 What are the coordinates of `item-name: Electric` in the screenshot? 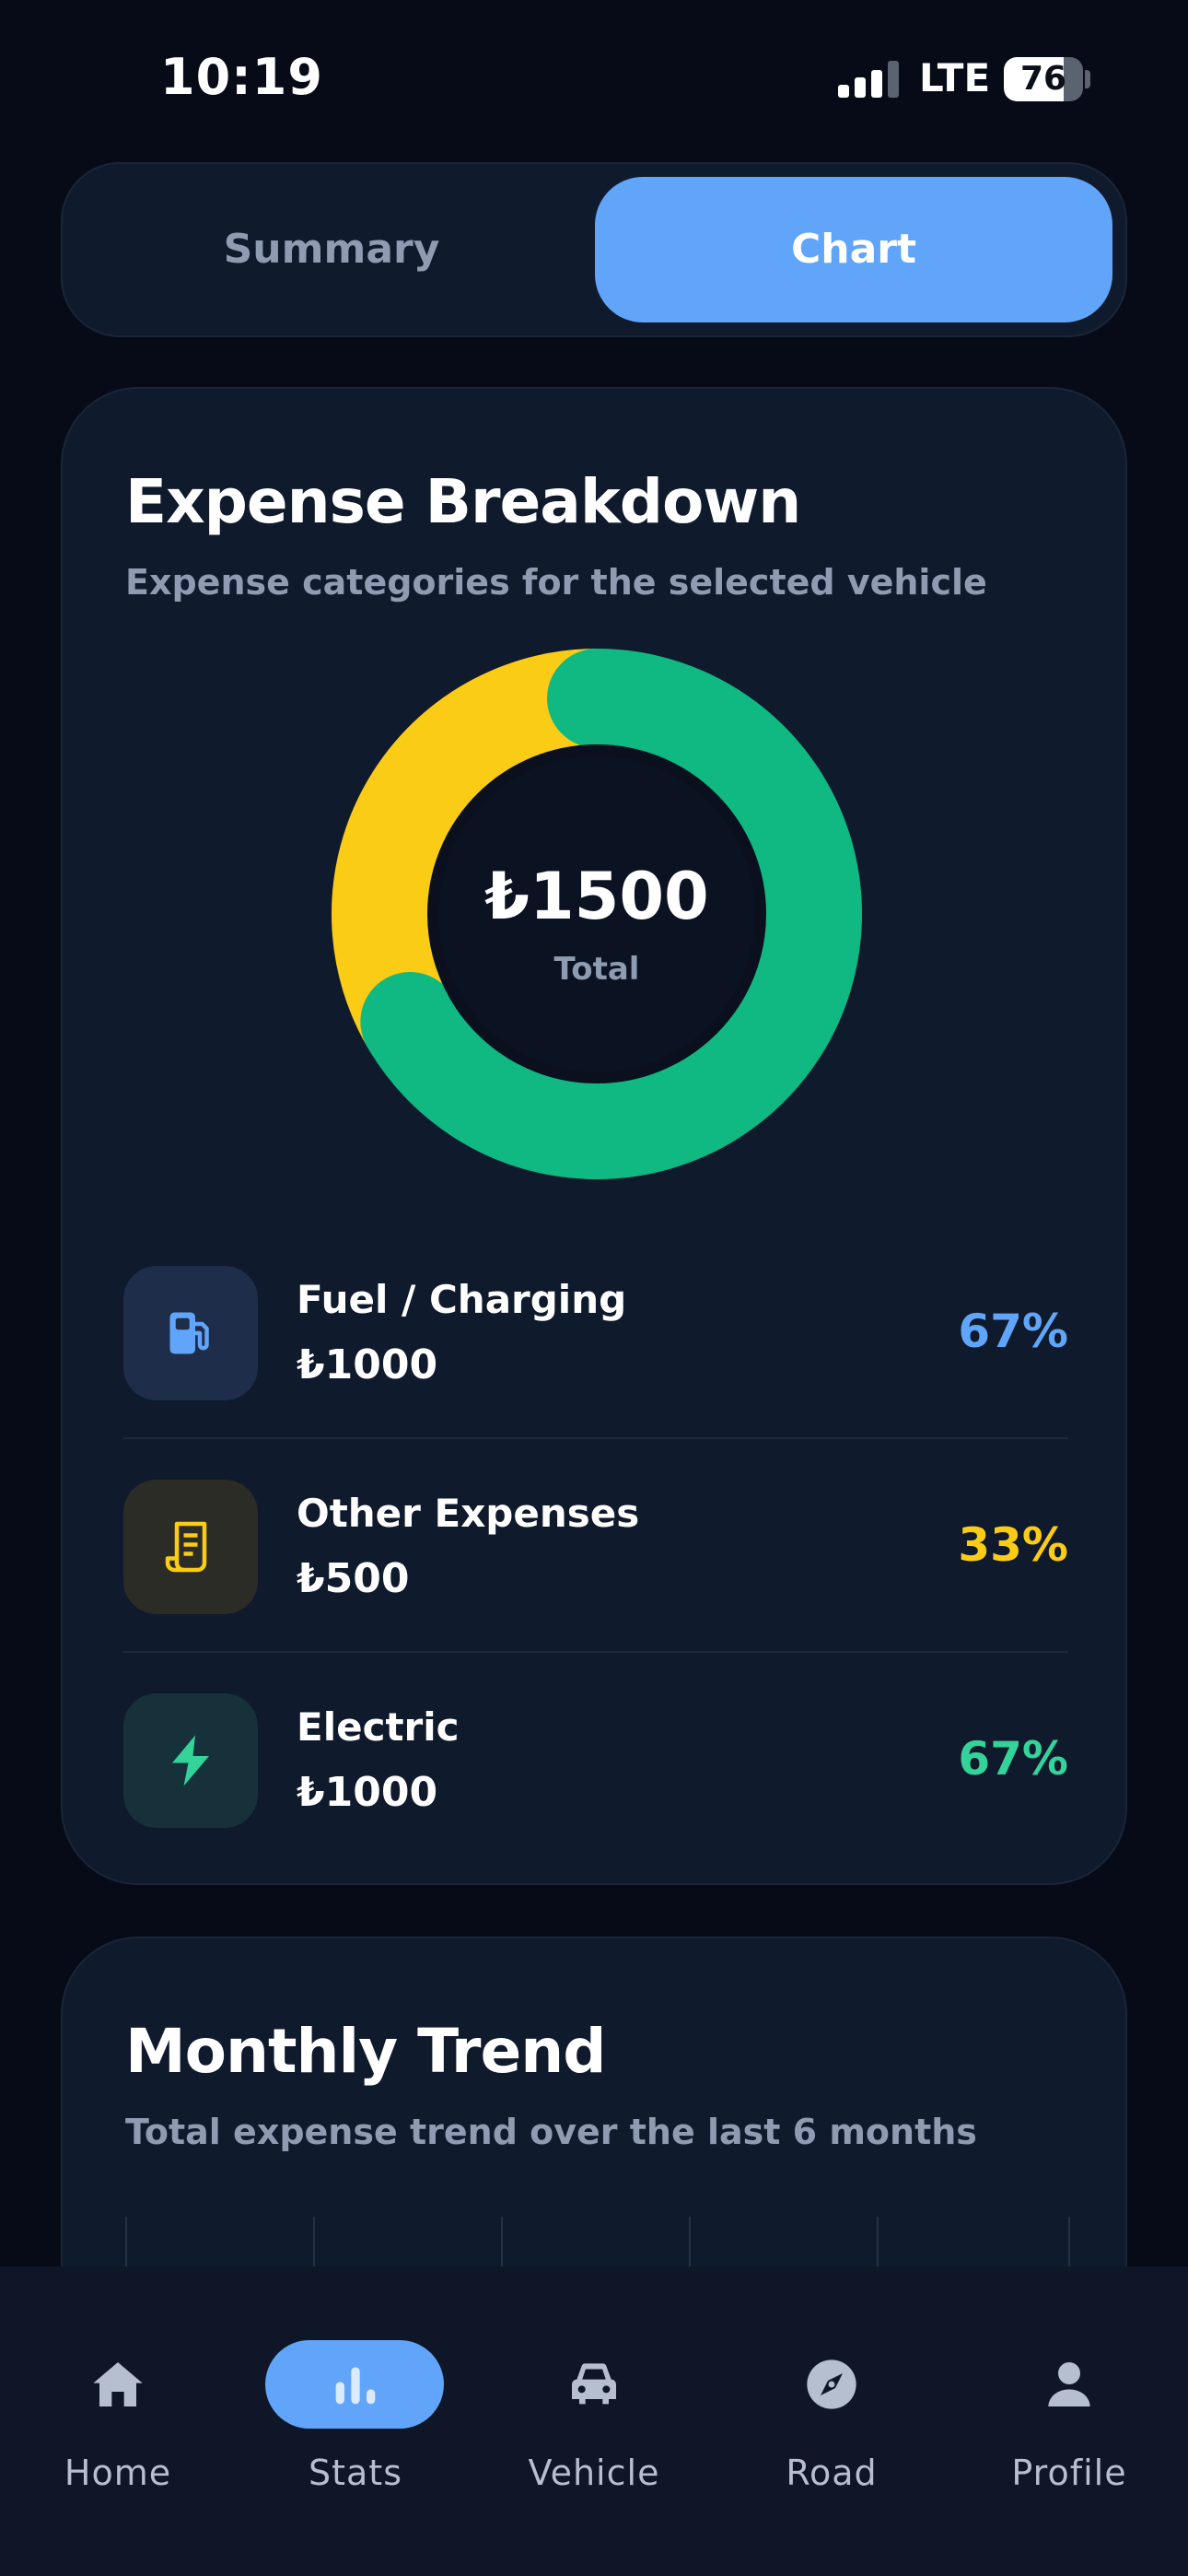 It's located at (378, 1727).